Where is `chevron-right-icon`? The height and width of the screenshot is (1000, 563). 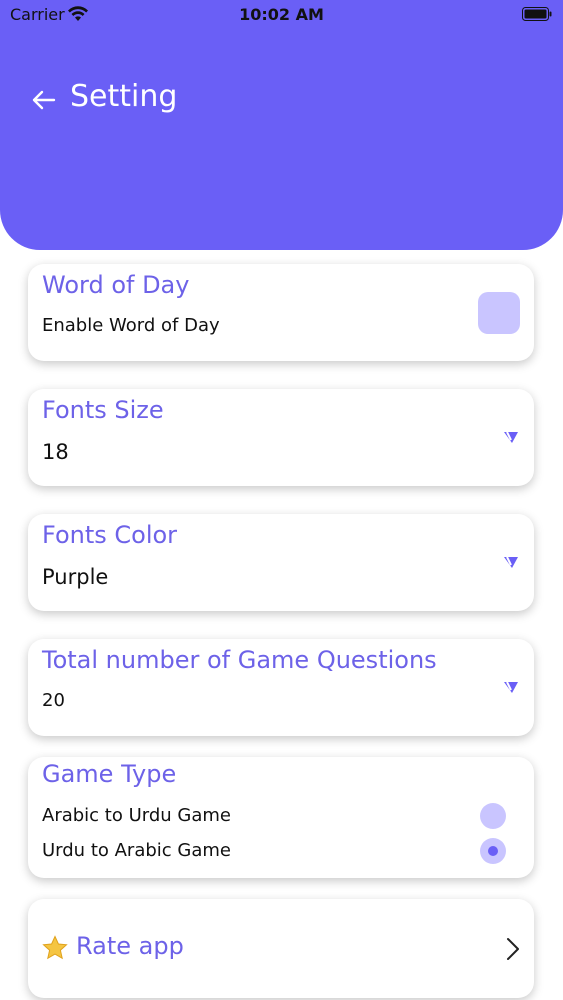 chevron-right-icon is located at coordinates (513, 949).